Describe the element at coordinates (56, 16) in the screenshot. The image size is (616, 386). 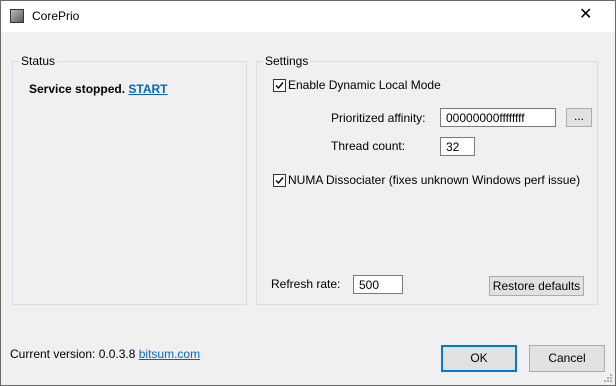
I see `window-title: CorePrio` at that location.